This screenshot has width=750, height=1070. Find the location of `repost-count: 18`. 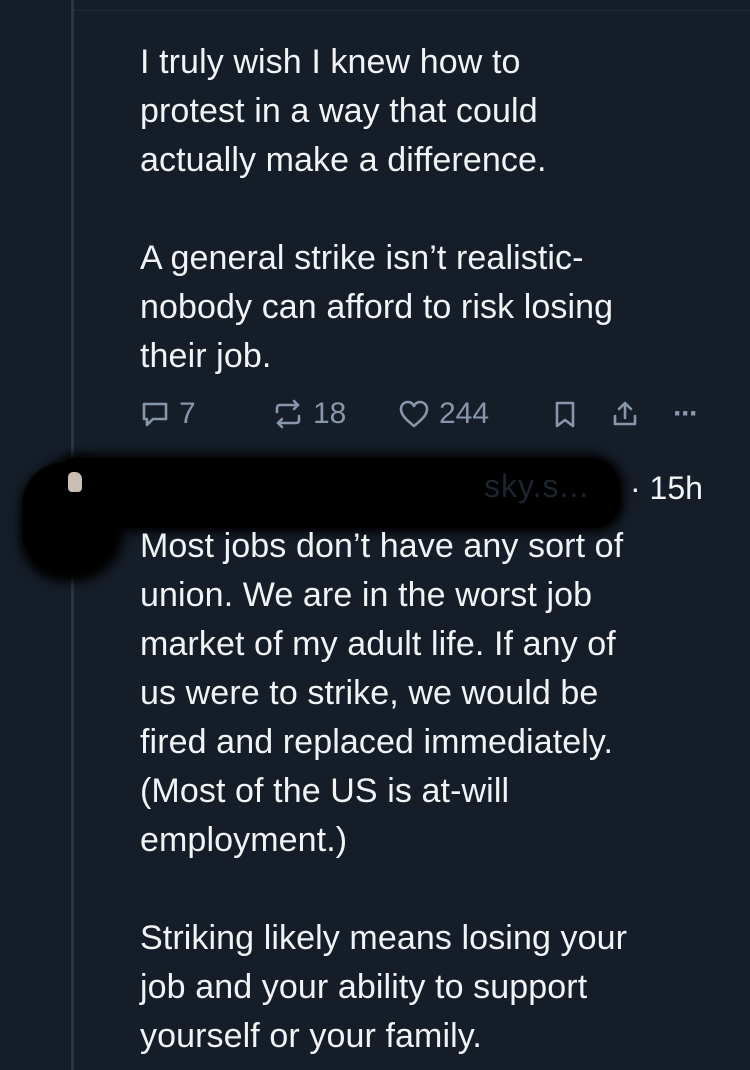

repost-count: 18 is located at coordinates (330, 413).